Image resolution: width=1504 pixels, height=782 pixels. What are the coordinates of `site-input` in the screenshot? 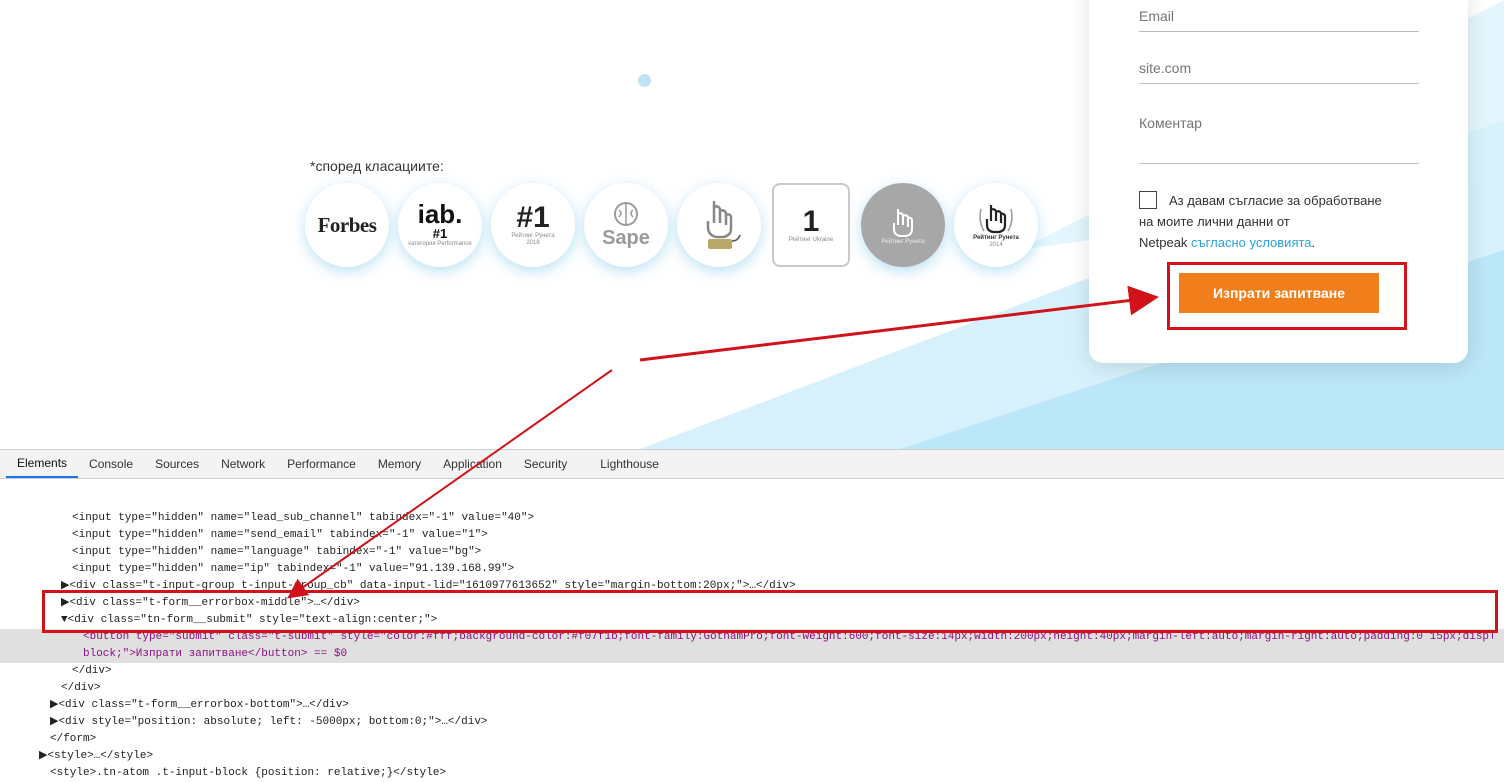 It's located at (1279, 68).